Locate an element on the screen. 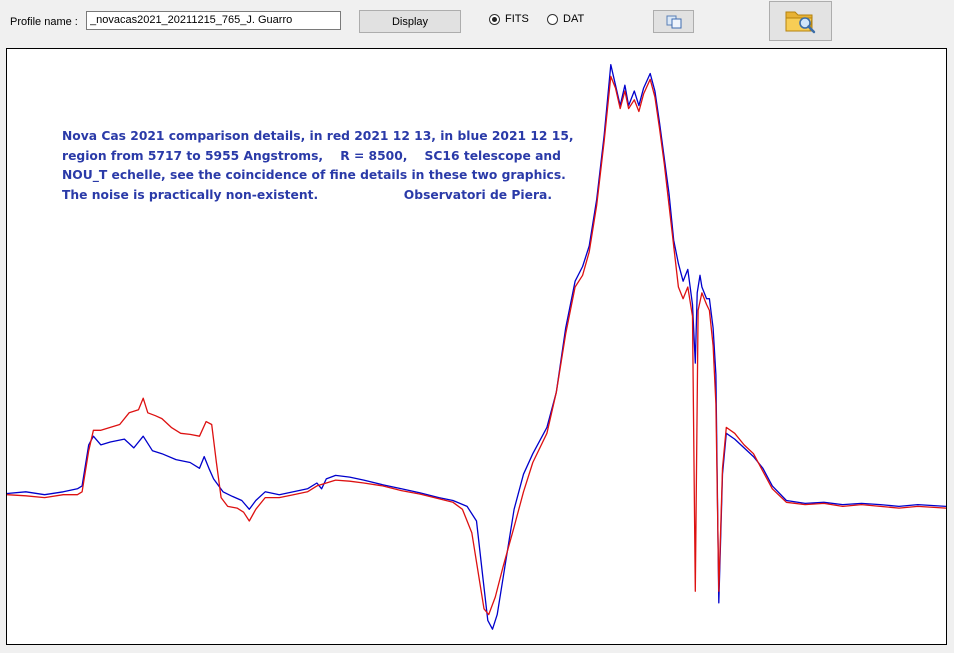 This screenshot has width=954, height=653. fits-radio-label: FITS is located at coordinates (517, 19).